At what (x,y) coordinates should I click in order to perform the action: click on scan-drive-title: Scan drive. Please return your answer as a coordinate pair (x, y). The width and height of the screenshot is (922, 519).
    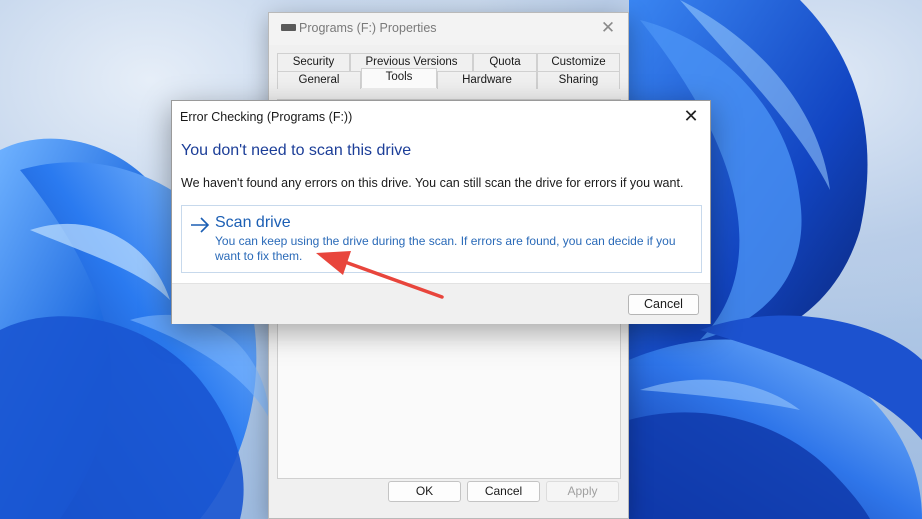
    Looking at the image, I should click on (253, 222).